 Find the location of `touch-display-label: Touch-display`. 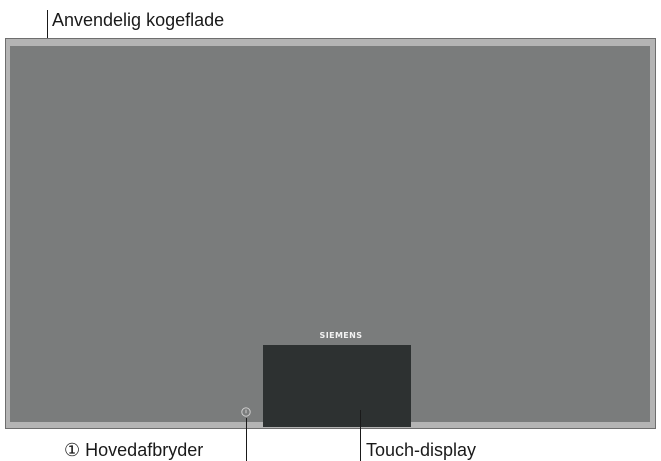

touch-display-label: Touch-display is located at coordinates (421, 450).